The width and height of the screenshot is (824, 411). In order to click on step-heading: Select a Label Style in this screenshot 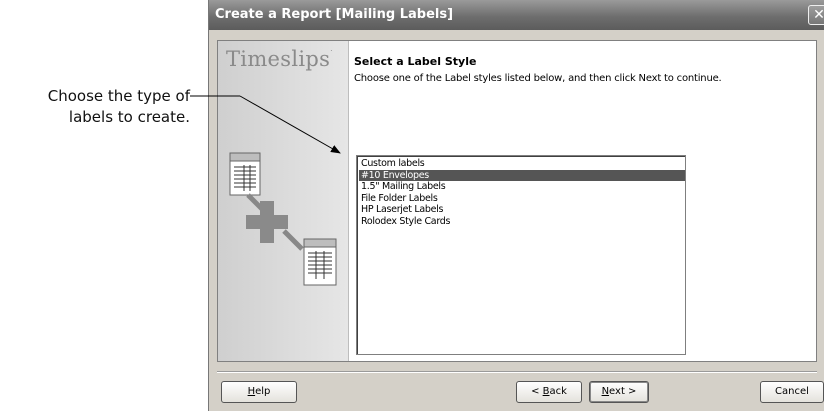, I will do `click(415, 61)`.